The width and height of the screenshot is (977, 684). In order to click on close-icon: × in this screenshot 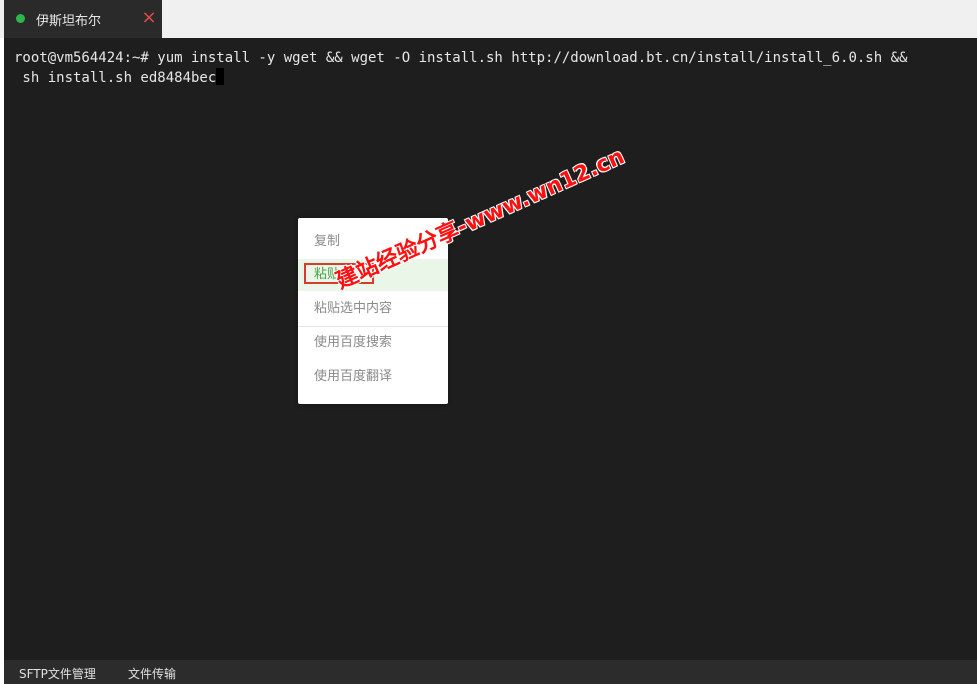, I will do `click(149, 18)`.